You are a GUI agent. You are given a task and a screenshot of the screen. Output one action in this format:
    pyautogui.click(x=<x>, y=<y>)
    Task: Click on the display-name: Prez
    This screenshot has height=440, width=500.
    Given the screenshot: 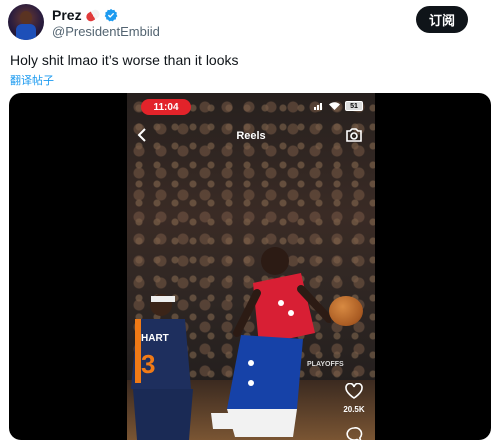 What is the action you would take?
    pyautogui.click(x=67, y=15)
    